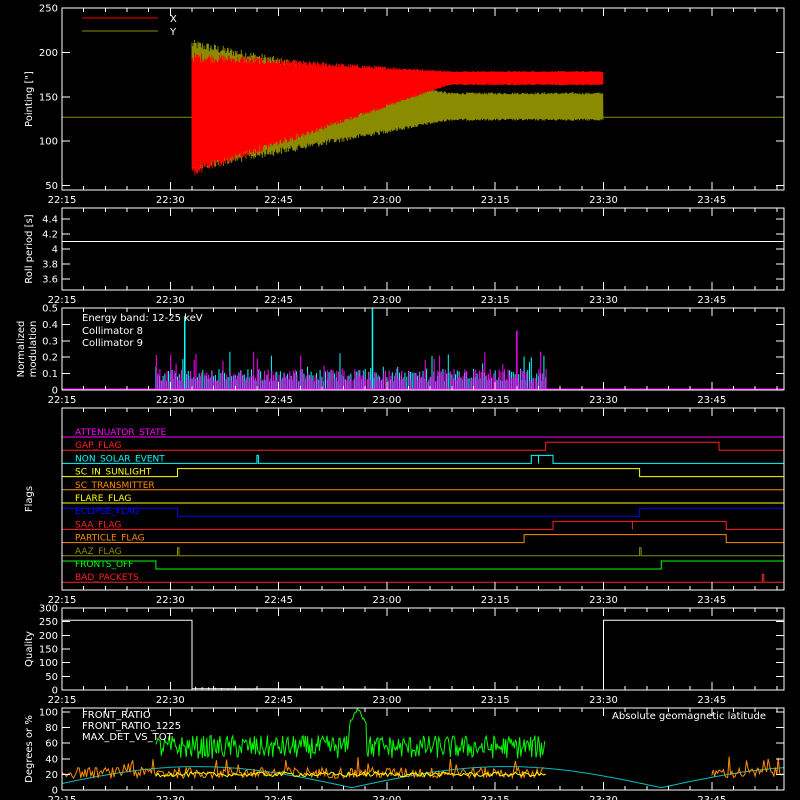  I want to click on legend-label: FRONT_RATIO, so click(116, 715).